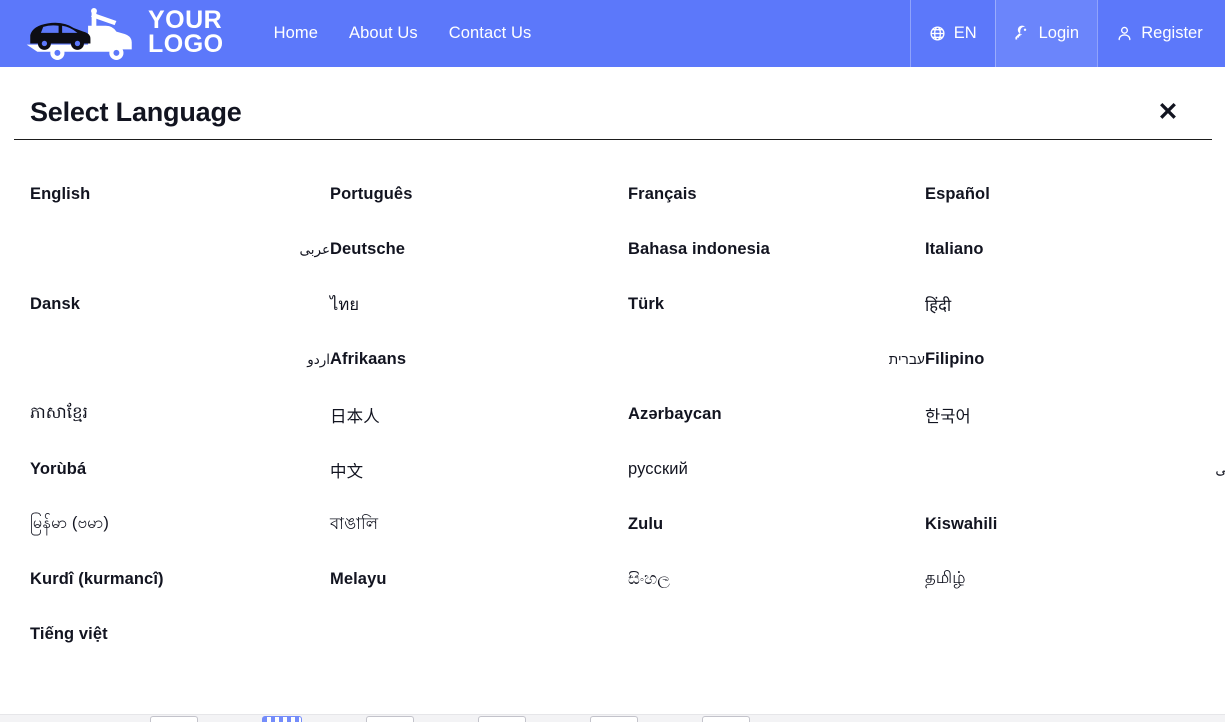  What do you see at coordinates (479, 359) in the screenshot?
I see `language-option: Afrikaans` at bounding box center [479, 359].